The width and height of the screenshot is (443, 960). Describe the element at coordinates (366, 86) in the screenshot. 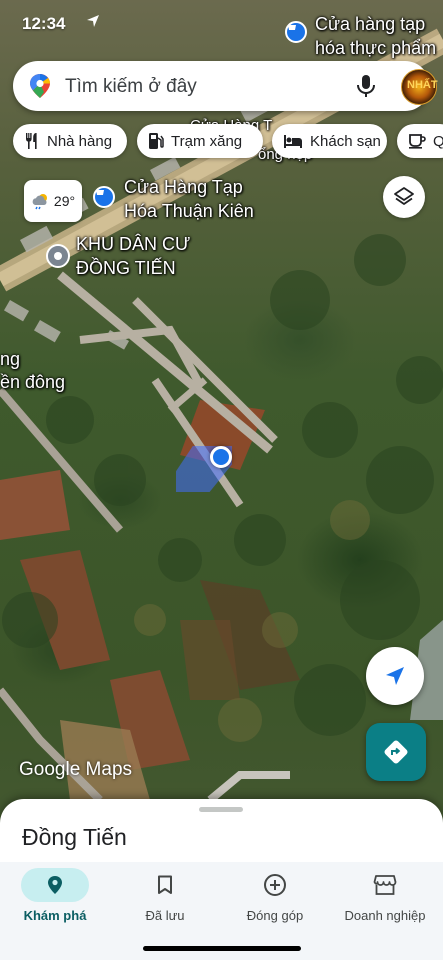

I see `microphone-icon` at that location.